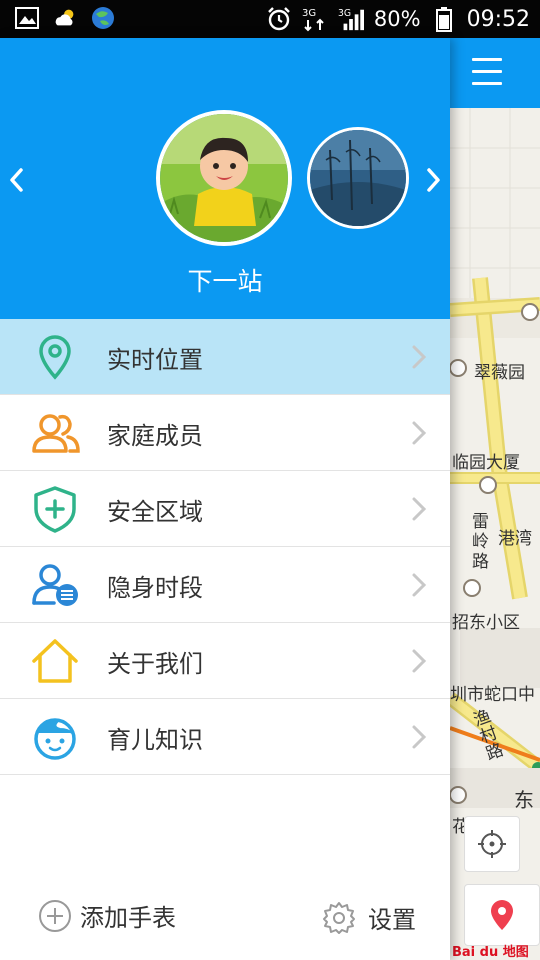 This screenshot has height=960, width=540. I want to click on battery-icon, so click(444, 19).